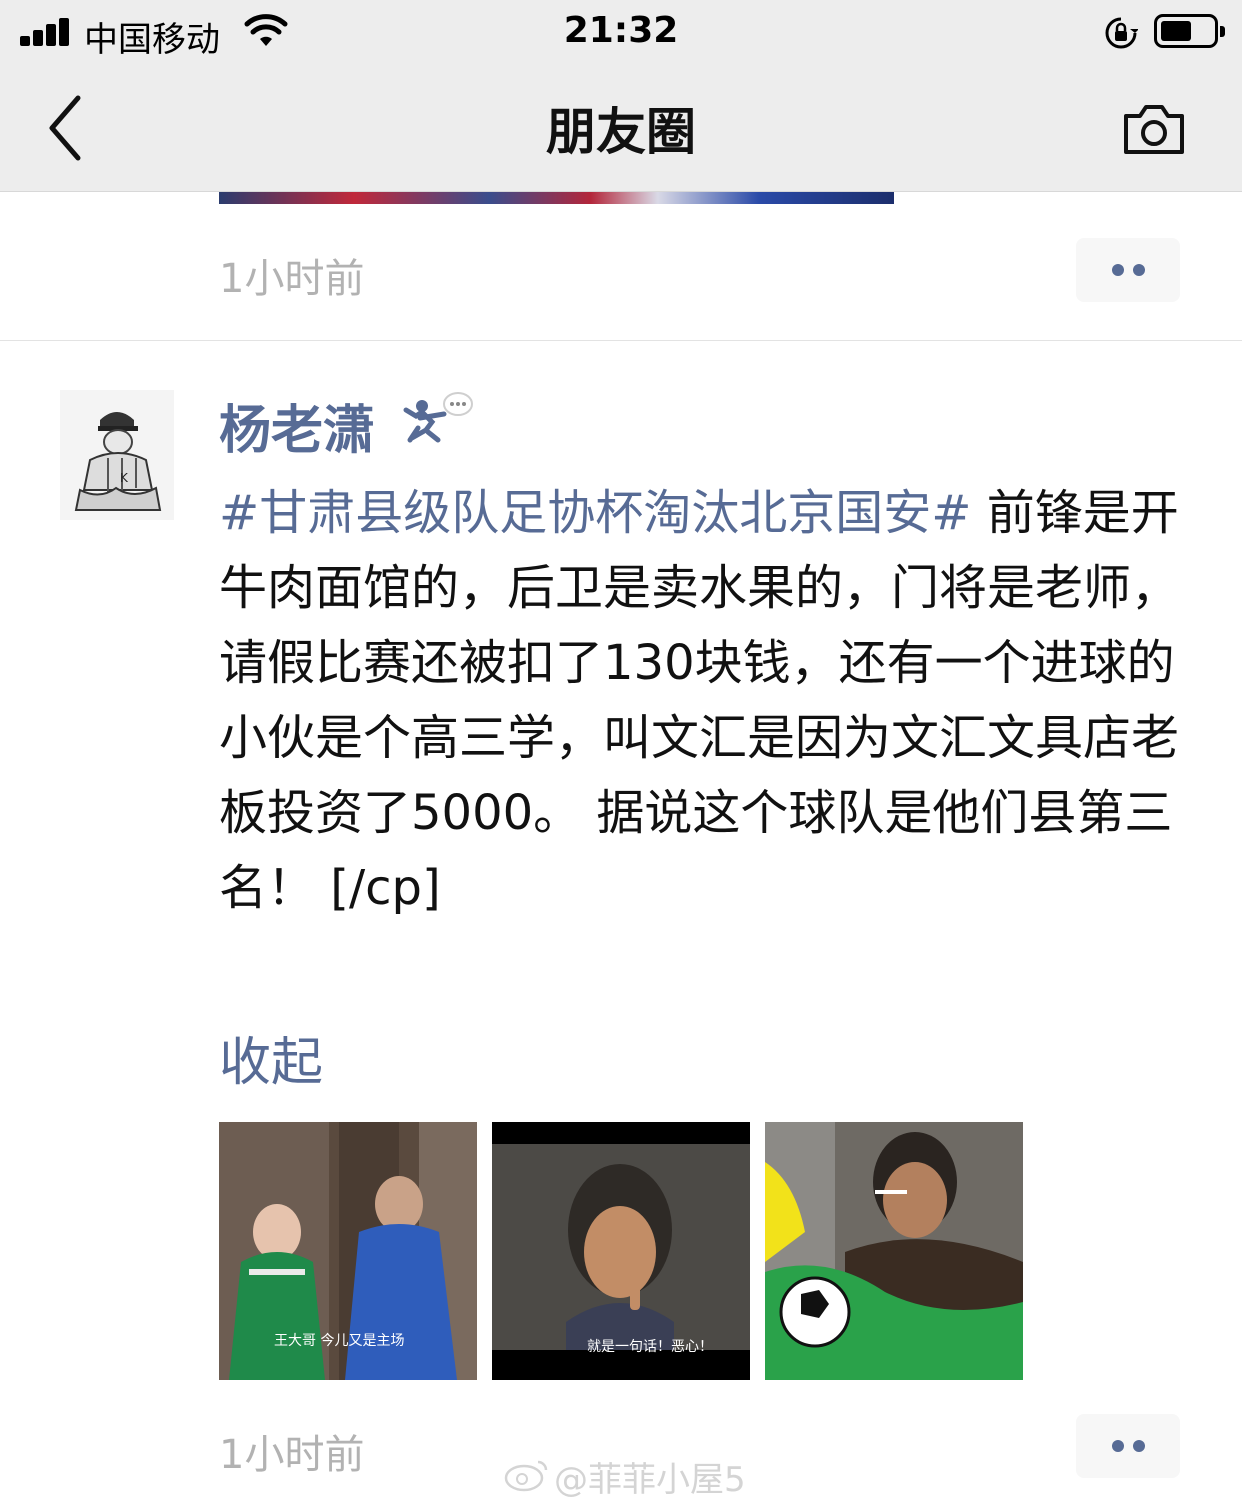 The height and width of the screenshot is (1505, 1242). What do you see at coordinates (650, 1480) in the screenshot?
I see `watermark-text: @菲菲小屋5` at bounding box center [650, 1480].